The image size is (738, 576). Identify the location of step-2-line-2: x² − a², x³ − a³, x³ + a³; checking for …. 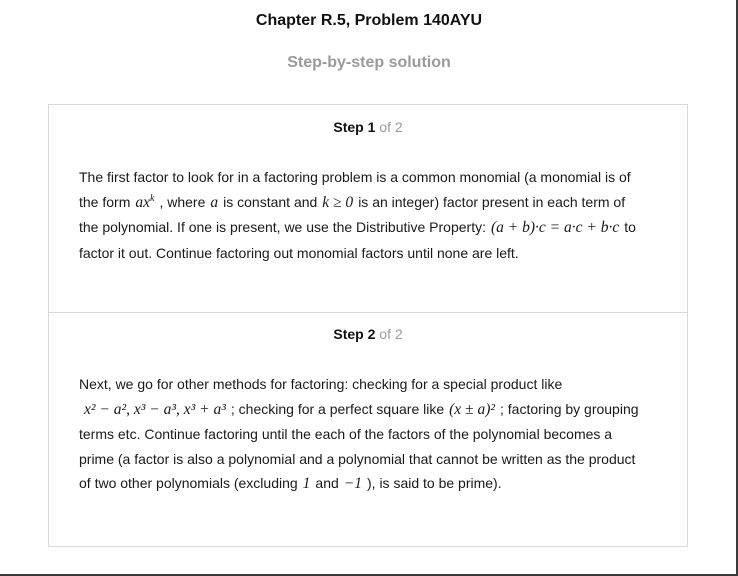
(371, 410).